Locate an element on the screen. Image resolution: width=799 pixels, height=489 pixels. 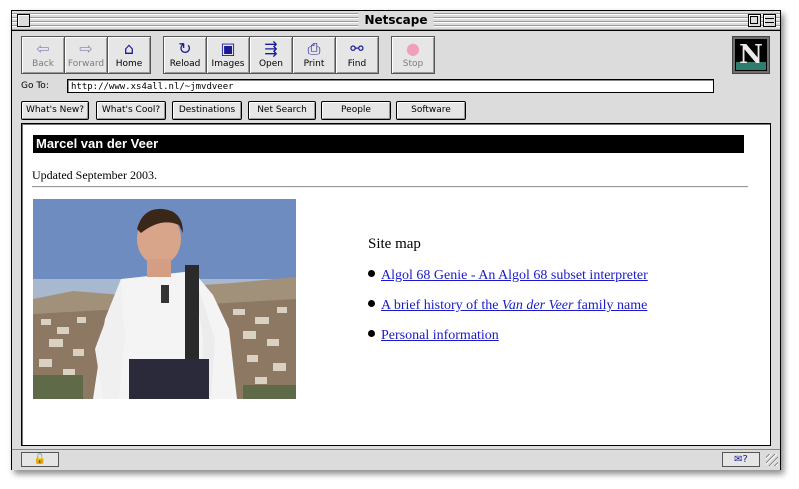
status-bar: 🔓 ✉? is located at coordinates (396, 459).